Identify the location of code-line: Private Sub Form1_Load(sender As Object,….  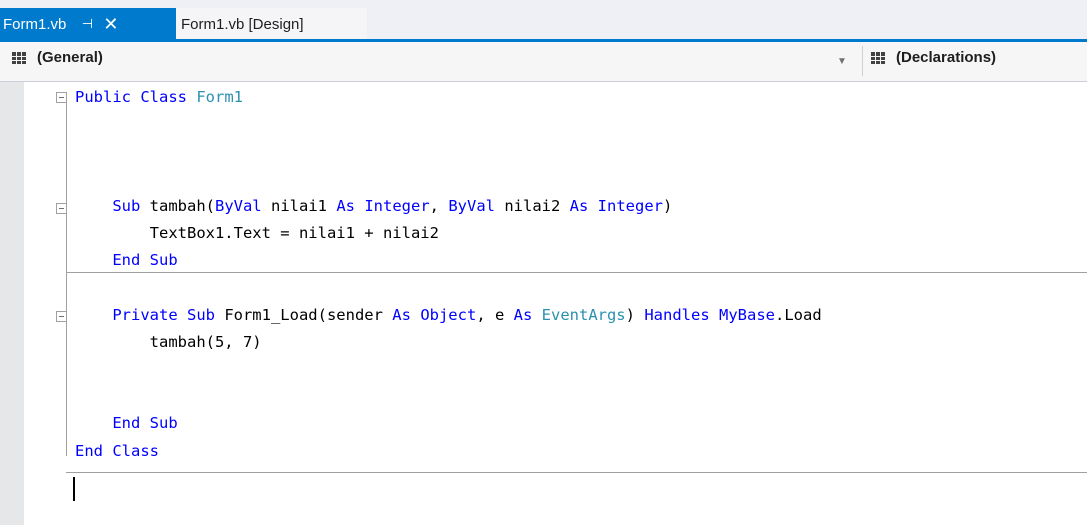
(448, 315).